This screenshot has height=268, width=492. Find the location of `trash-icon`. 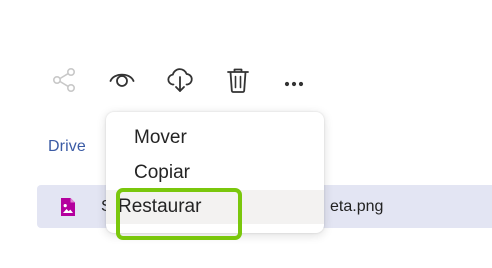

trash-icon is located at coordinates (238, 80).